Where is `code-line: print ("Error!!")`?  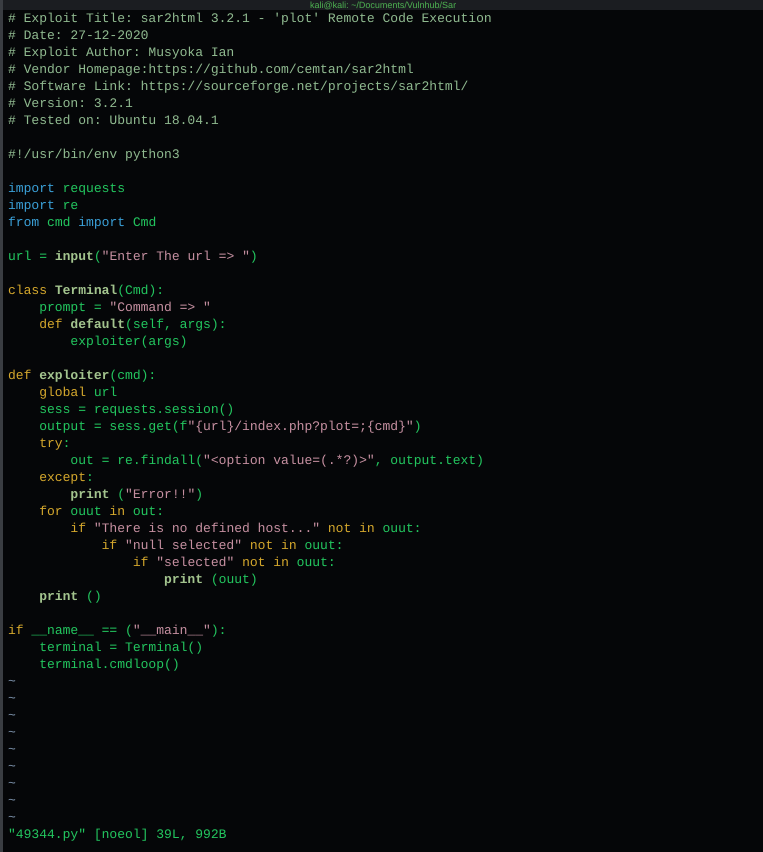
code-line: print ("Error!!") is located at coordinates (136, 494).